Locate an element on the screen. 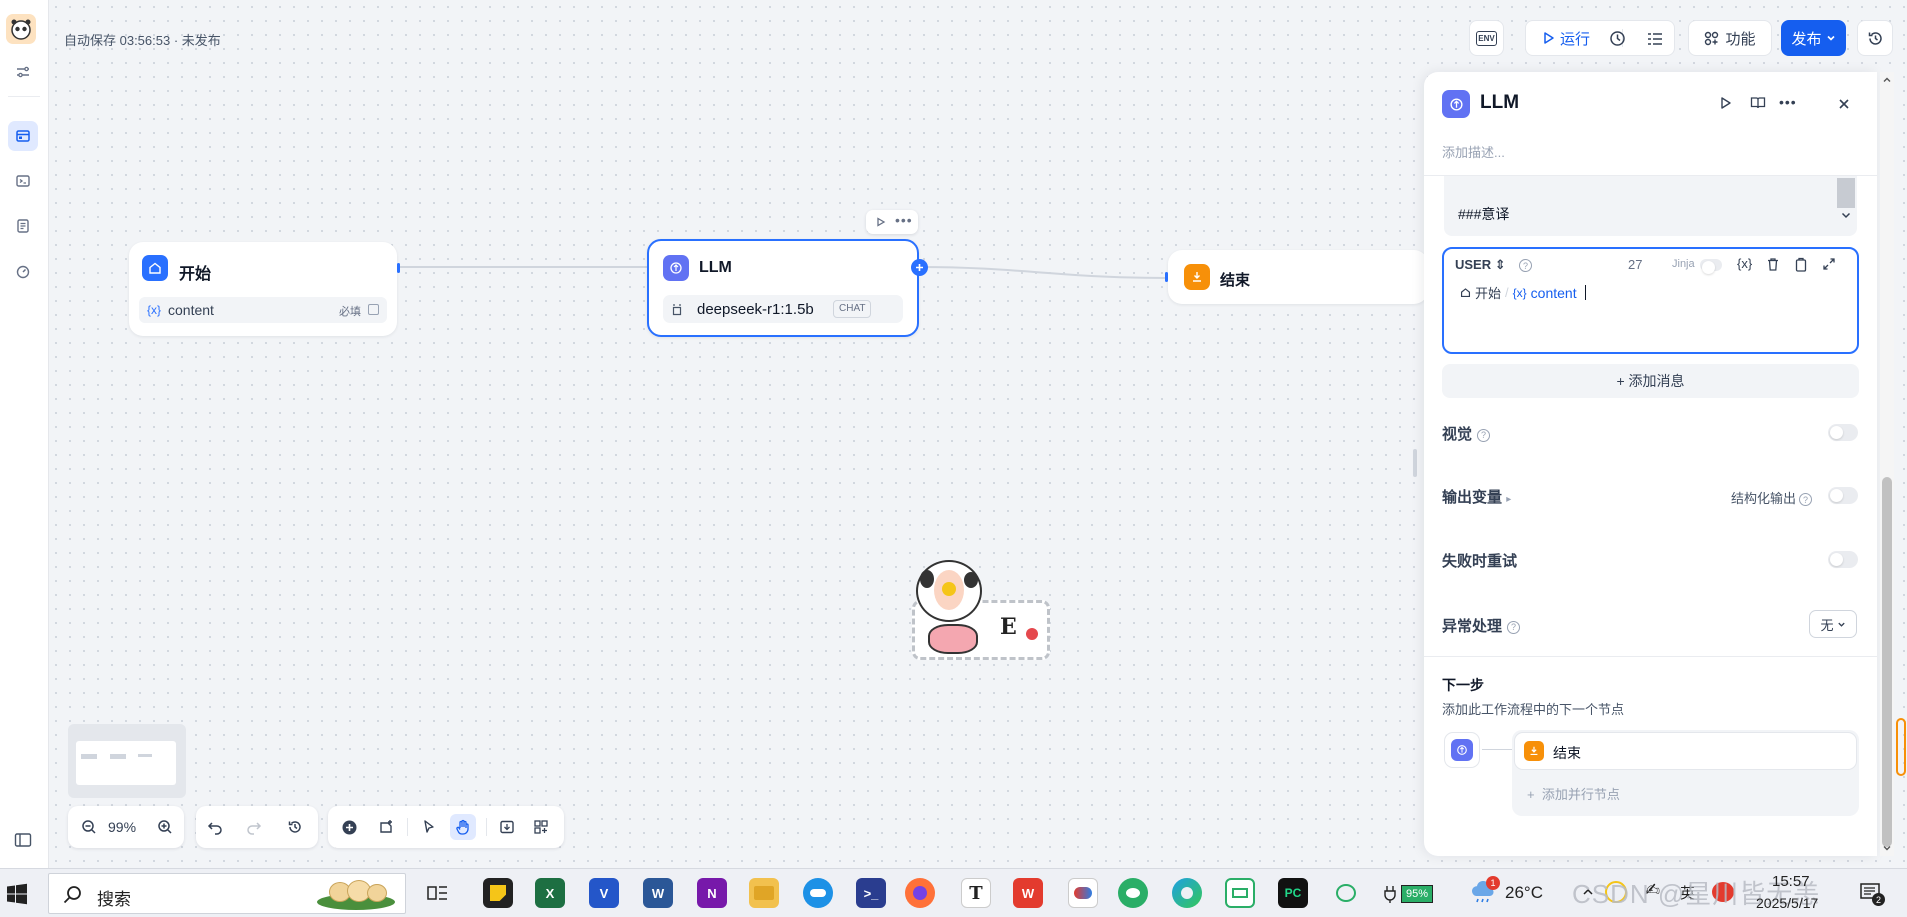 This screenshot has height=917, width=1907. weather-widget: 1 is located at coordinates (1485, 891).